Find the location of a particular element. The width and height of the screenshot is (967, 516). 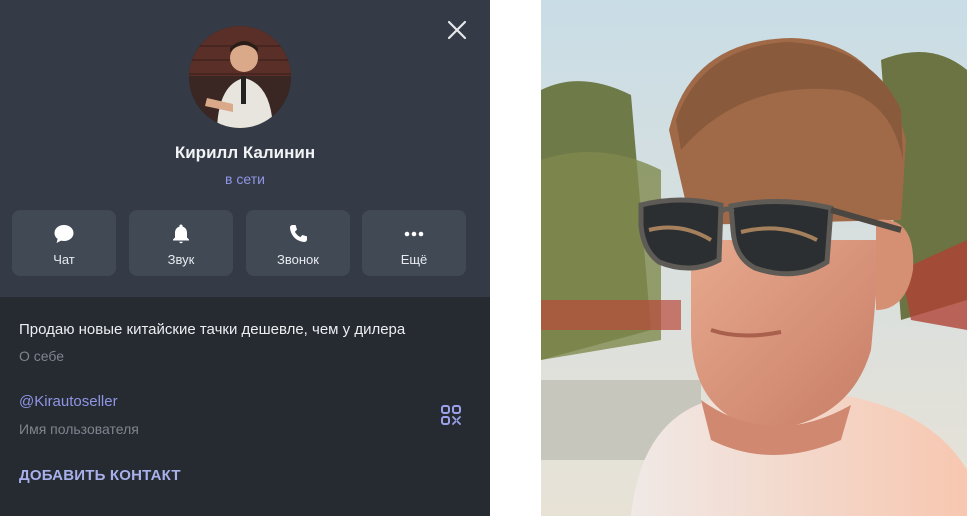

action-buttons: Чат Звук Звонок Ещё is located at coordinates (239, 243).